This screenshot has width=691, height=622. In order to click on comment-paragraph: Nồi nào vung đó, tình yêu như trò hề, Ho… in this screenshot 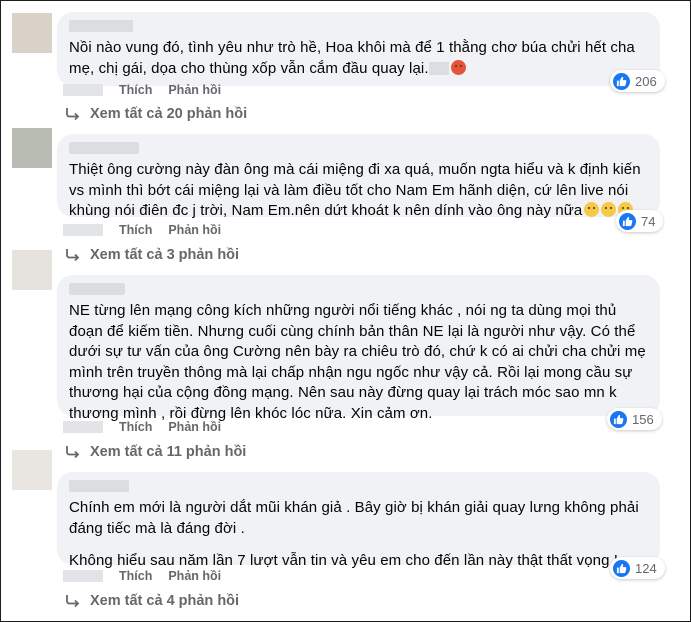, I will do `click(352, 58)`.